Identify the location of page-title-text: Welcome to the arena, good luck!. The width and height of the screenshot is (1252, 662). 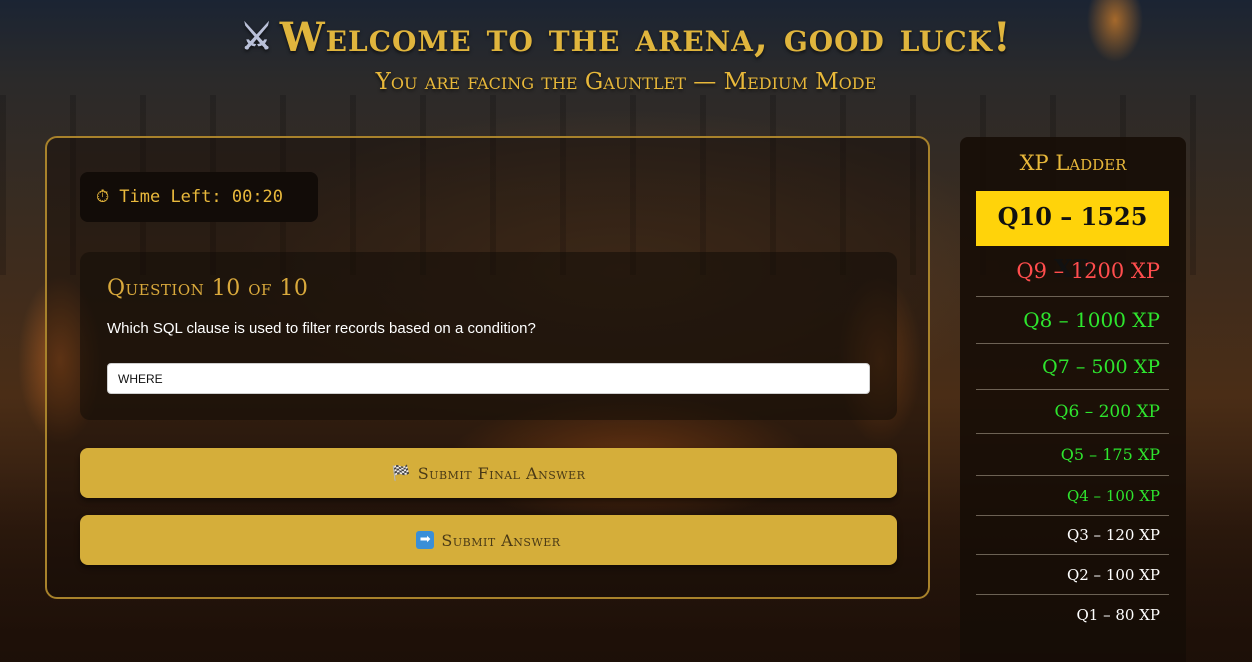
(645, 37).